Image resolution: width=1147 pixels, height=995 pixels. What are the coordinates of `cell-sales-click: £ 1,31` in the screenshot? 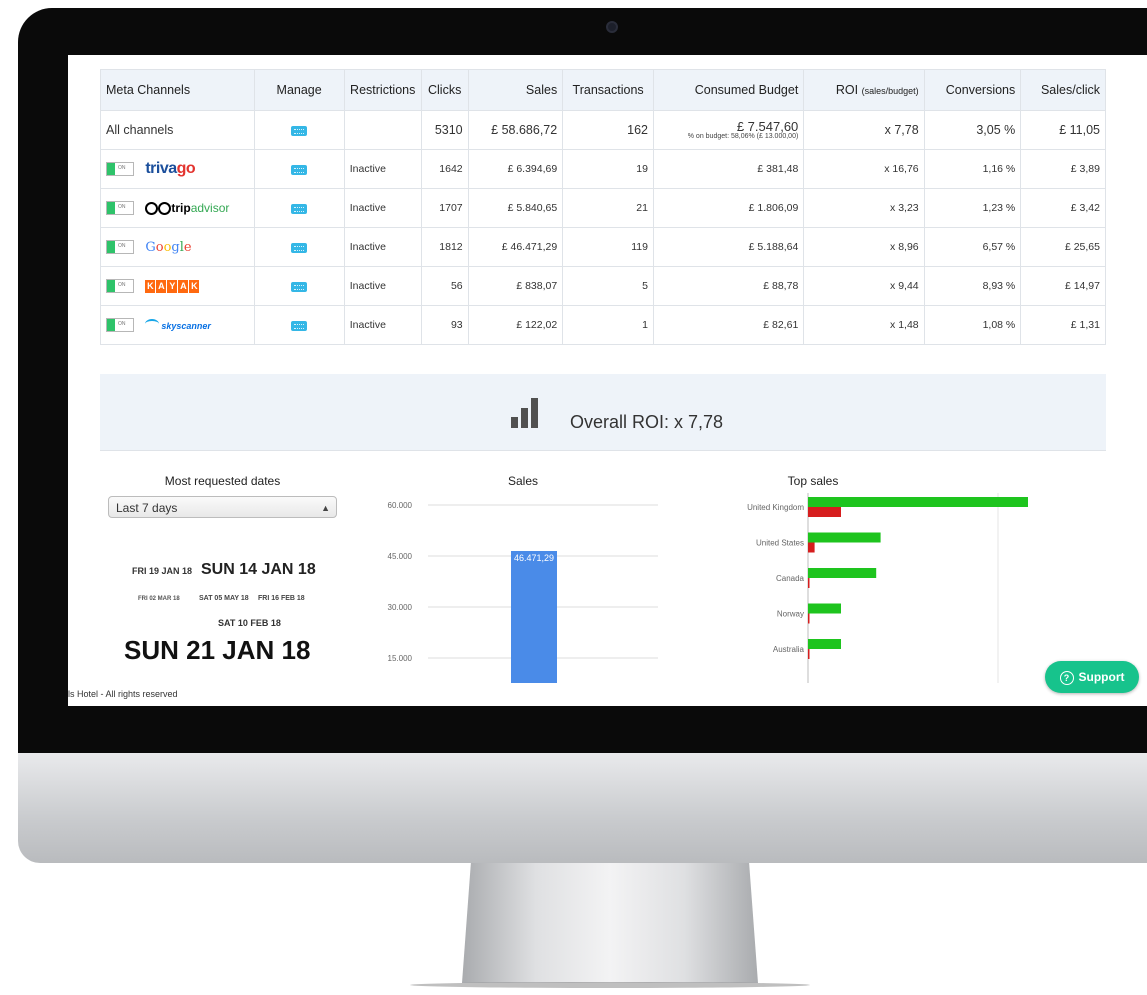 It's located at (1063, 325).